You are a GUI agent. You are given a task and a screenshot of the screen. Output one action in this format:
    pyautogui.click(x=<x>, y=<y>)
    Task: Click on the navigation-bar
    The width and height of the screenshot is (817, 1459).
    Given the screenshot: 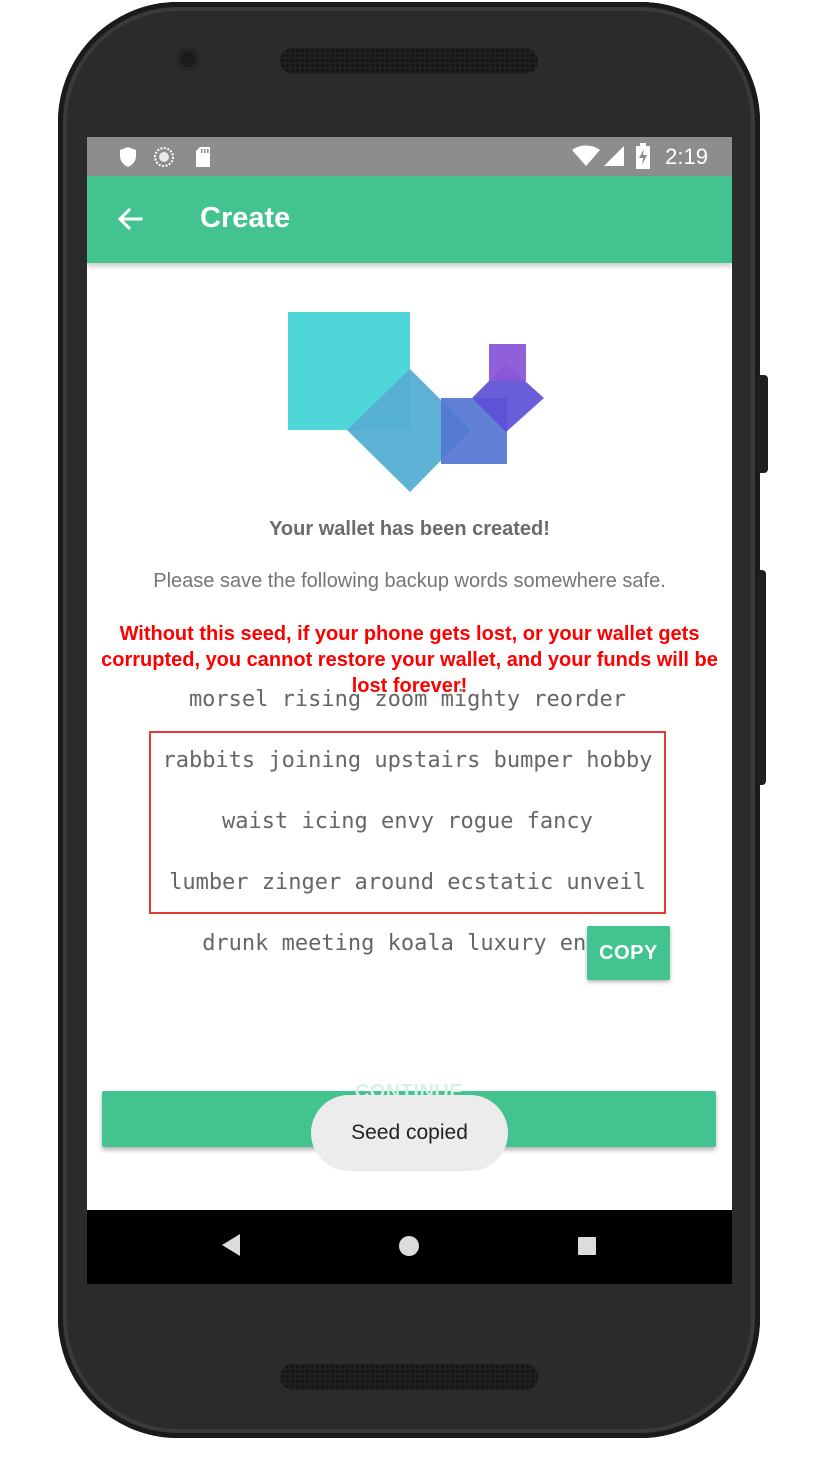 What is the action you would take?
    pyautogui.click(x=409, y=1247)
    